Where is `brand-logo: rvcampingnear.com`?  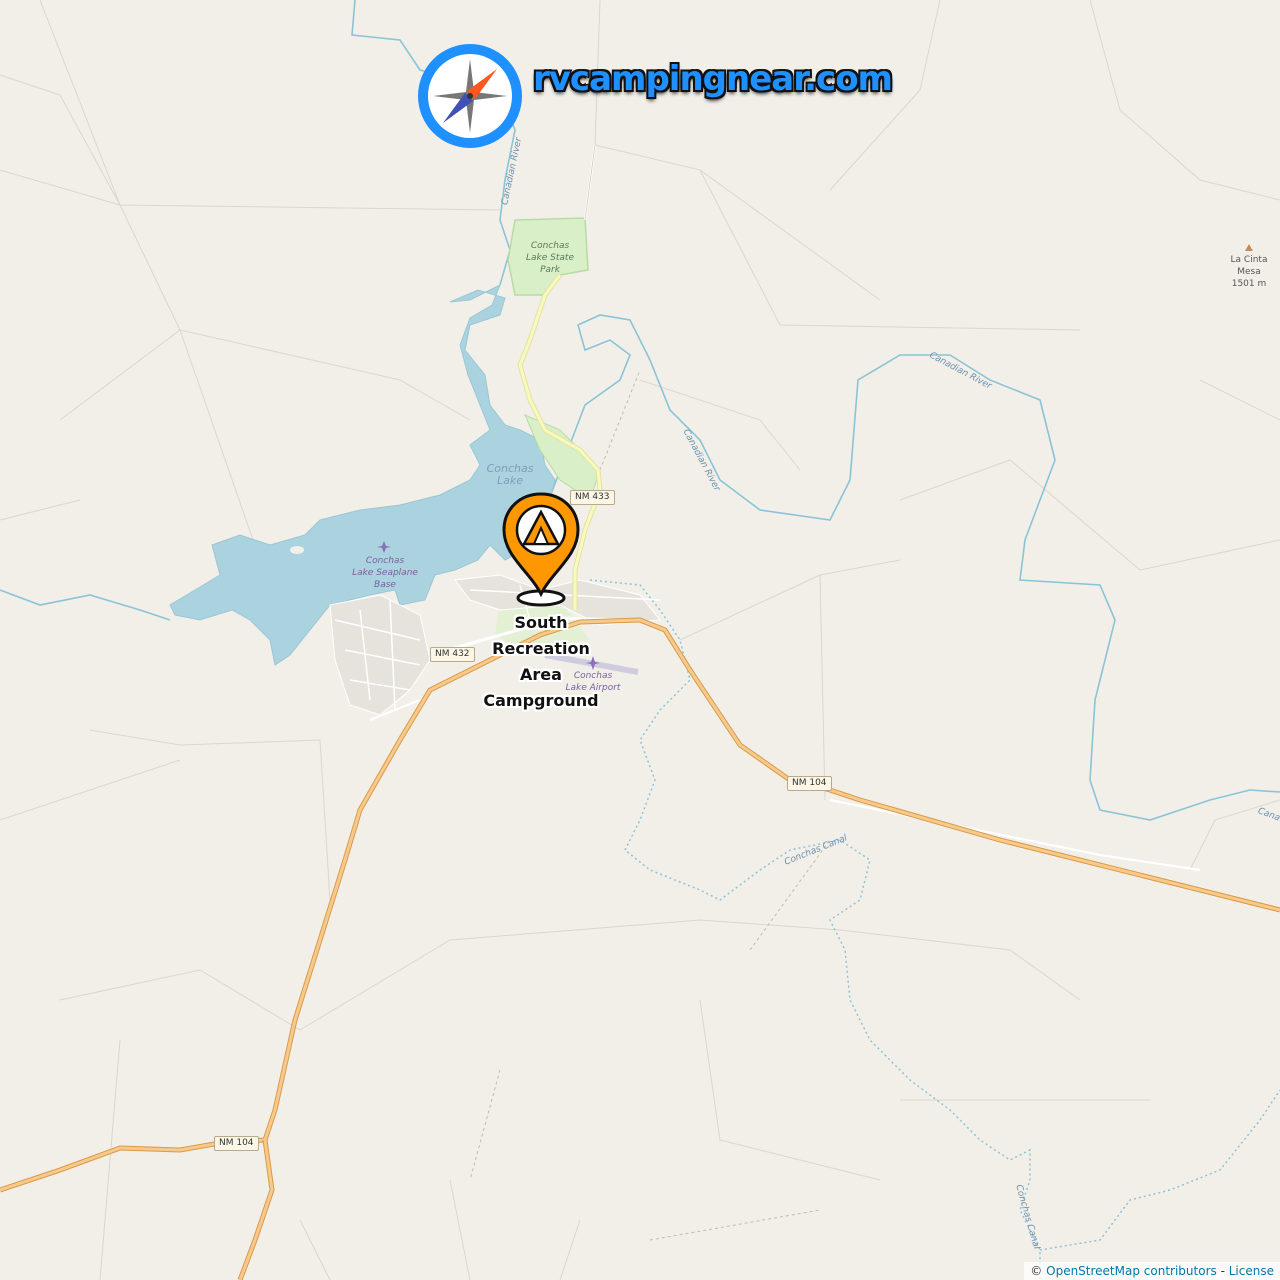 brand-logo: rvcampingnear.com is located at coordinates (654, 96).